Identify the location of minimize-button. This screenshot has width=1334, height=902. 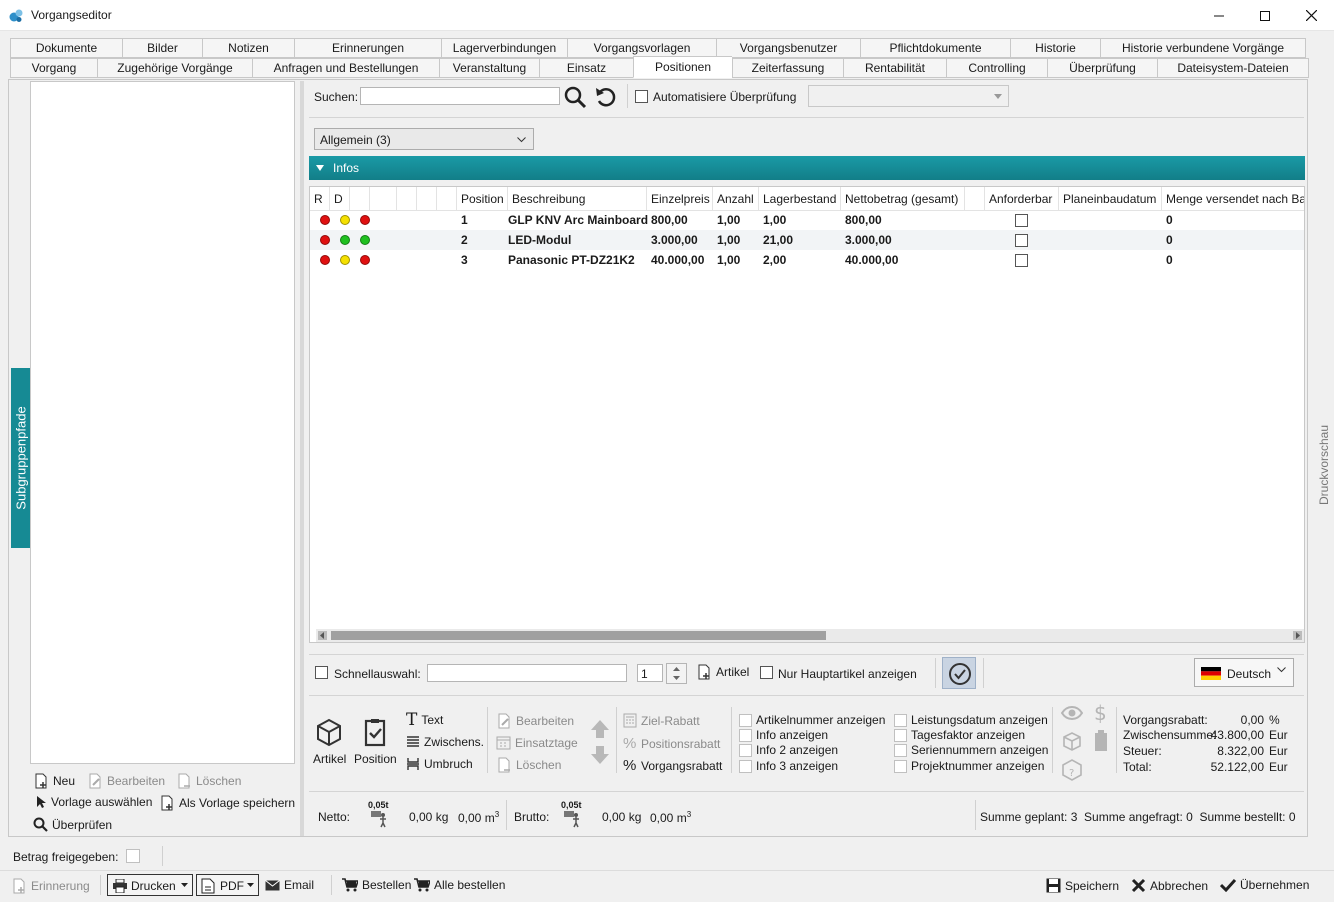
(1219, 15).